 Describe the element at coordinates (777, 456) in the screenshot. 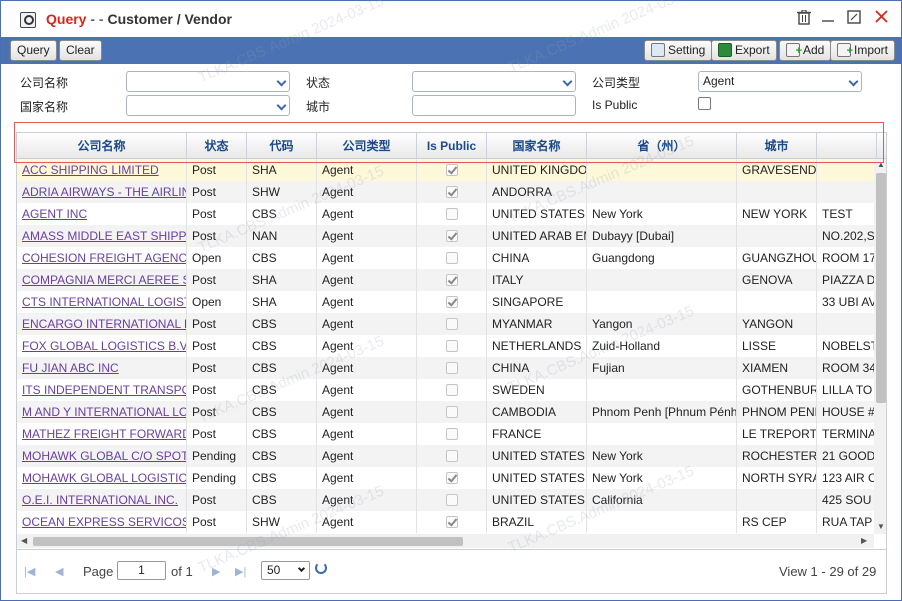

I see `cell-city: ROCHESTER` at that location.